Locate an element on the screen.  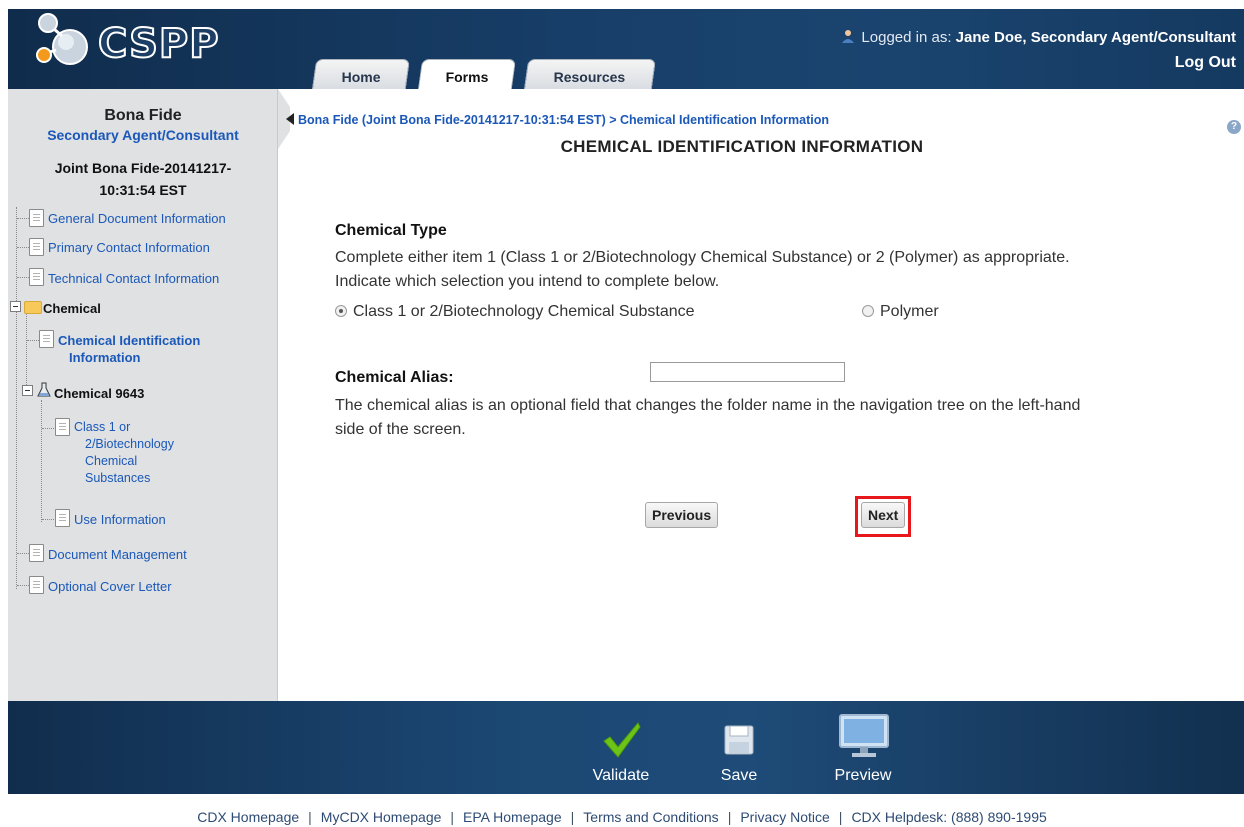
user-name: Jane Doe, Secondary Agent/Consultant is located at coordinates (1095, 37).